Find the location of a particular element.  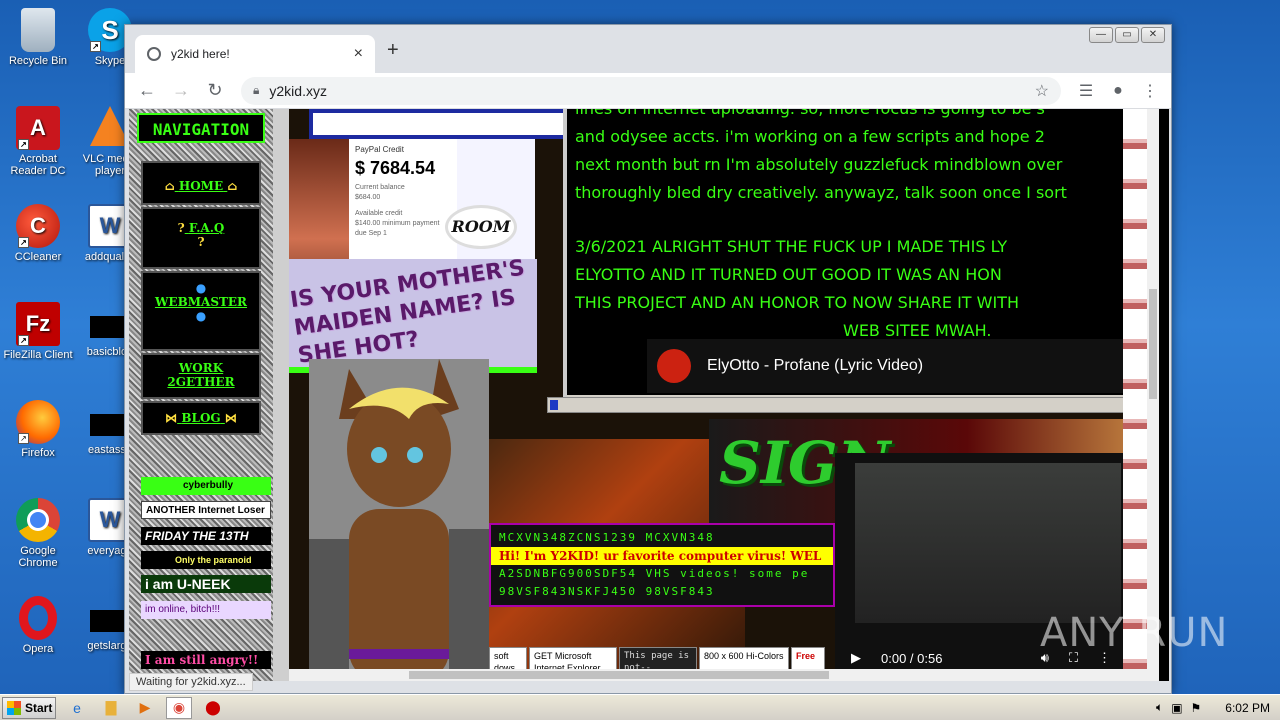

filezilla-icon: Fz ↗ is located at coordinates (38, 324).